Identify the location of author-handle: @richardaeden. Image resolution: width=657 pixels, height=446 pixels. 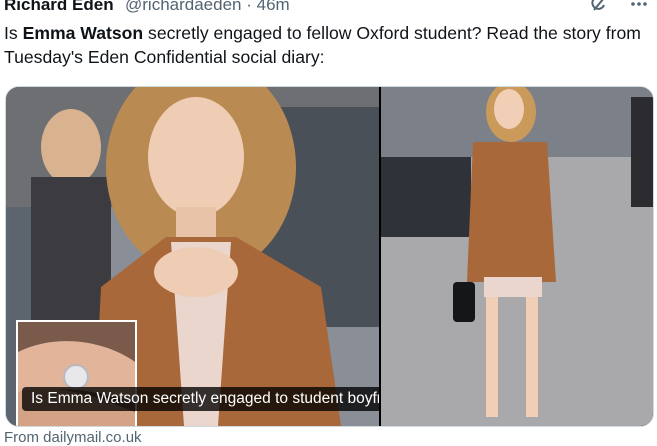
(183, 7).